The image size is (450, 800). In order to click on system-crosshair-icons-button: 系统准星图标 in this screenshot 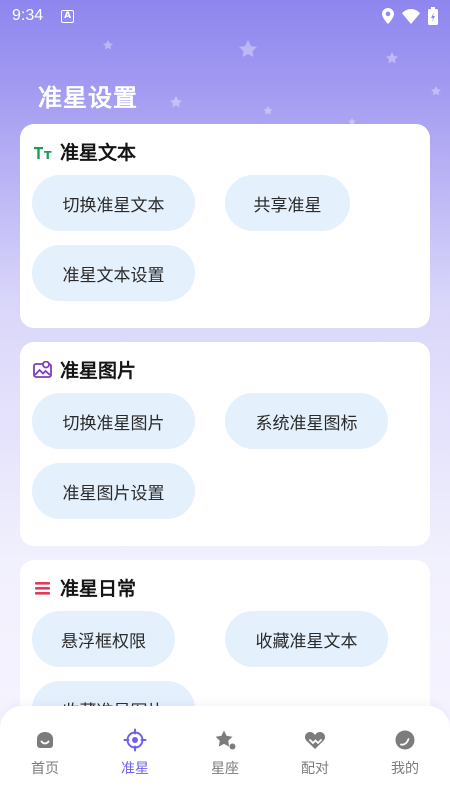, I will do `click(306, 421)`.